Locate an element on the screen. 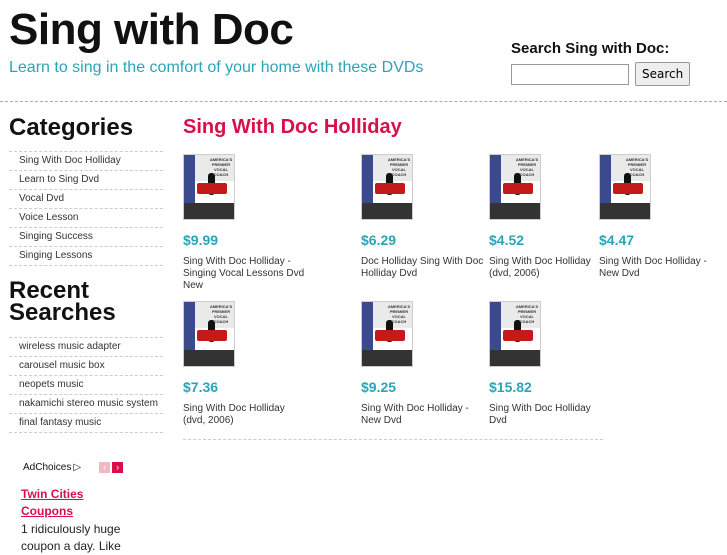  search-input is located at coordinates (570, 74).